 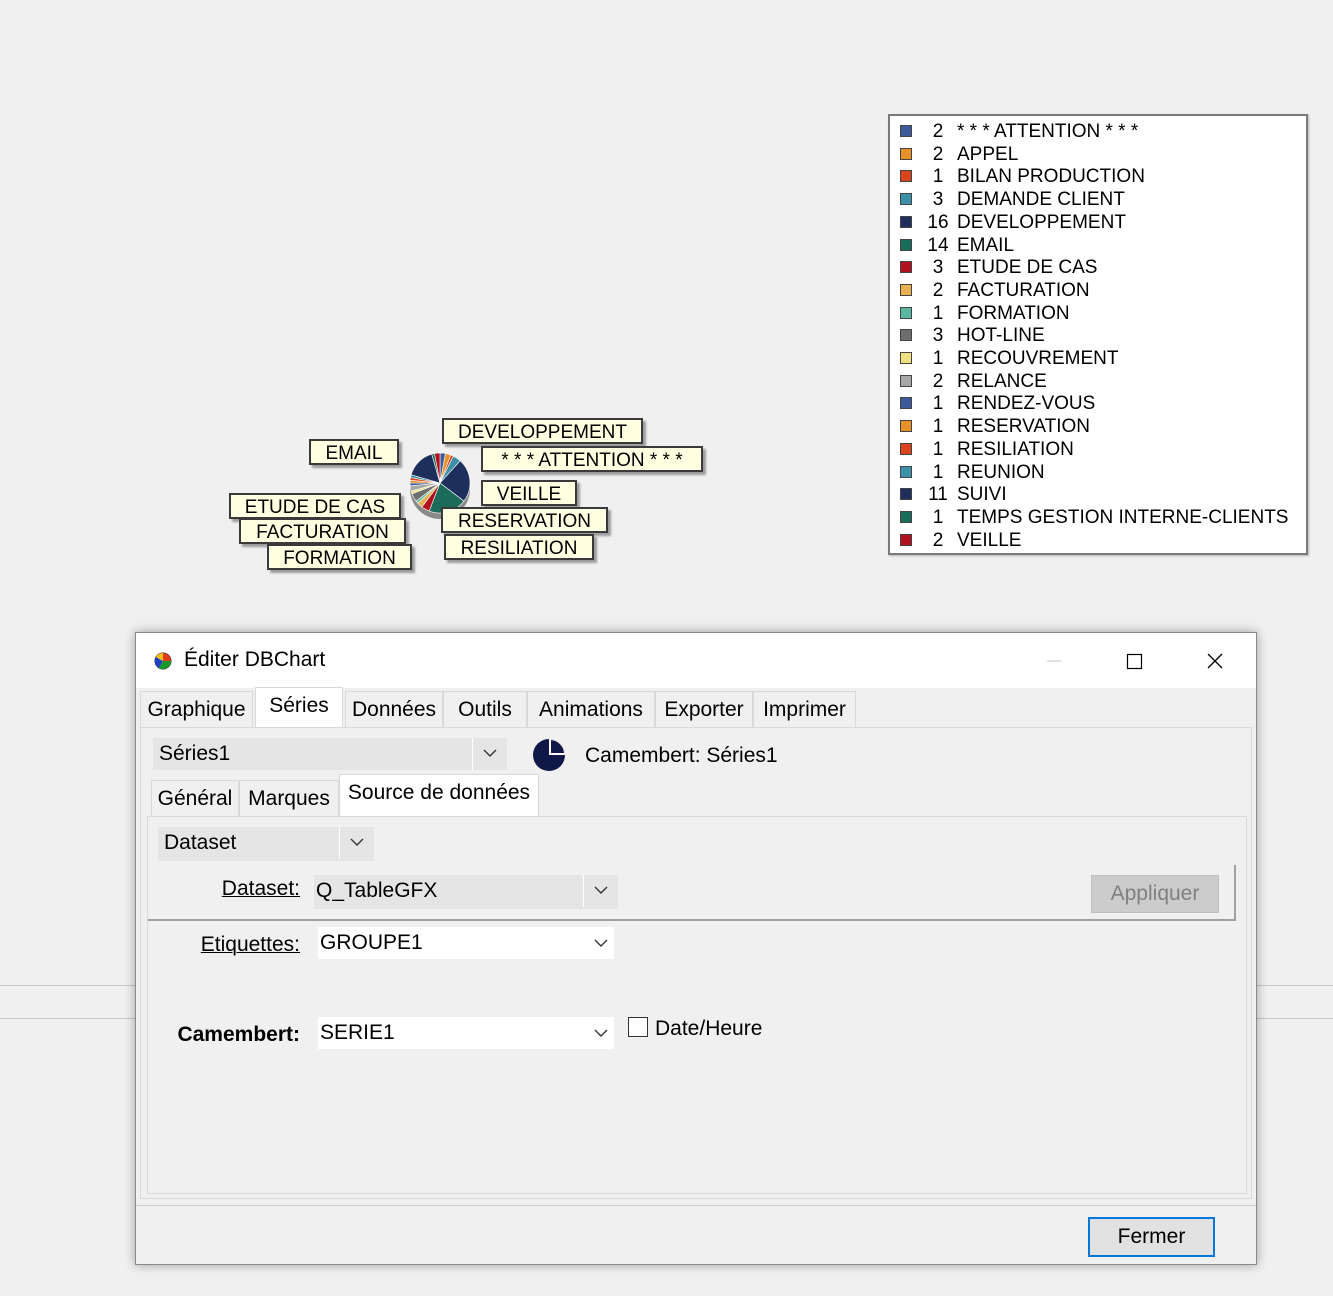 I want to click on legend-label: APPEL, so click(x=988, y=154).